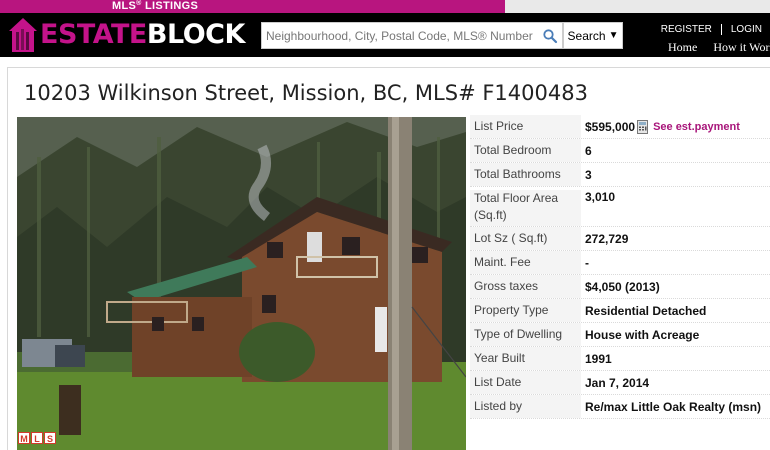  I want to click on detail-value: 272,729, so click(607, 238).